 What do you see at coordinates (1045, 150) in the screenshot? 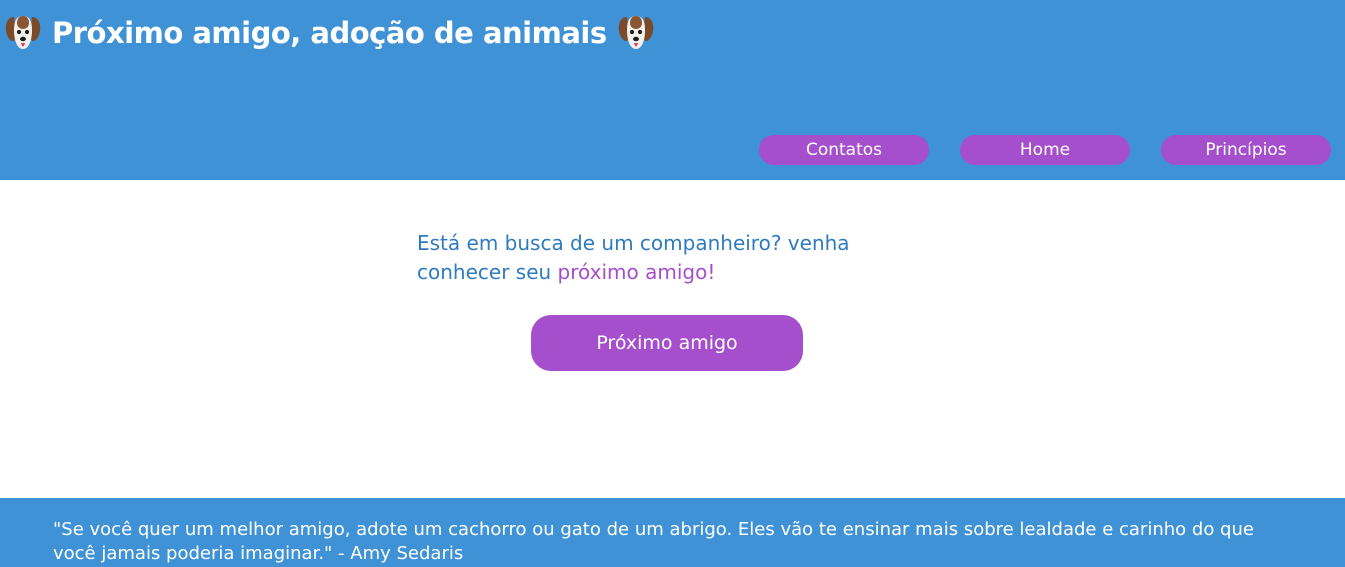
I see `nav-home-button: Home` at bounding box center [1045, 150].